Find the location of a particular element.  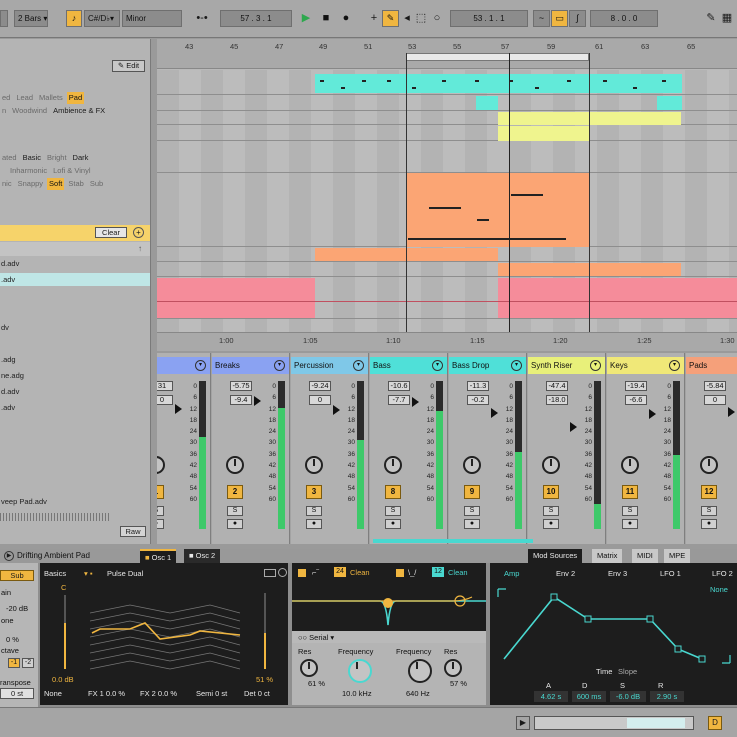

list-item: dv is located at coordinates (75, 327).